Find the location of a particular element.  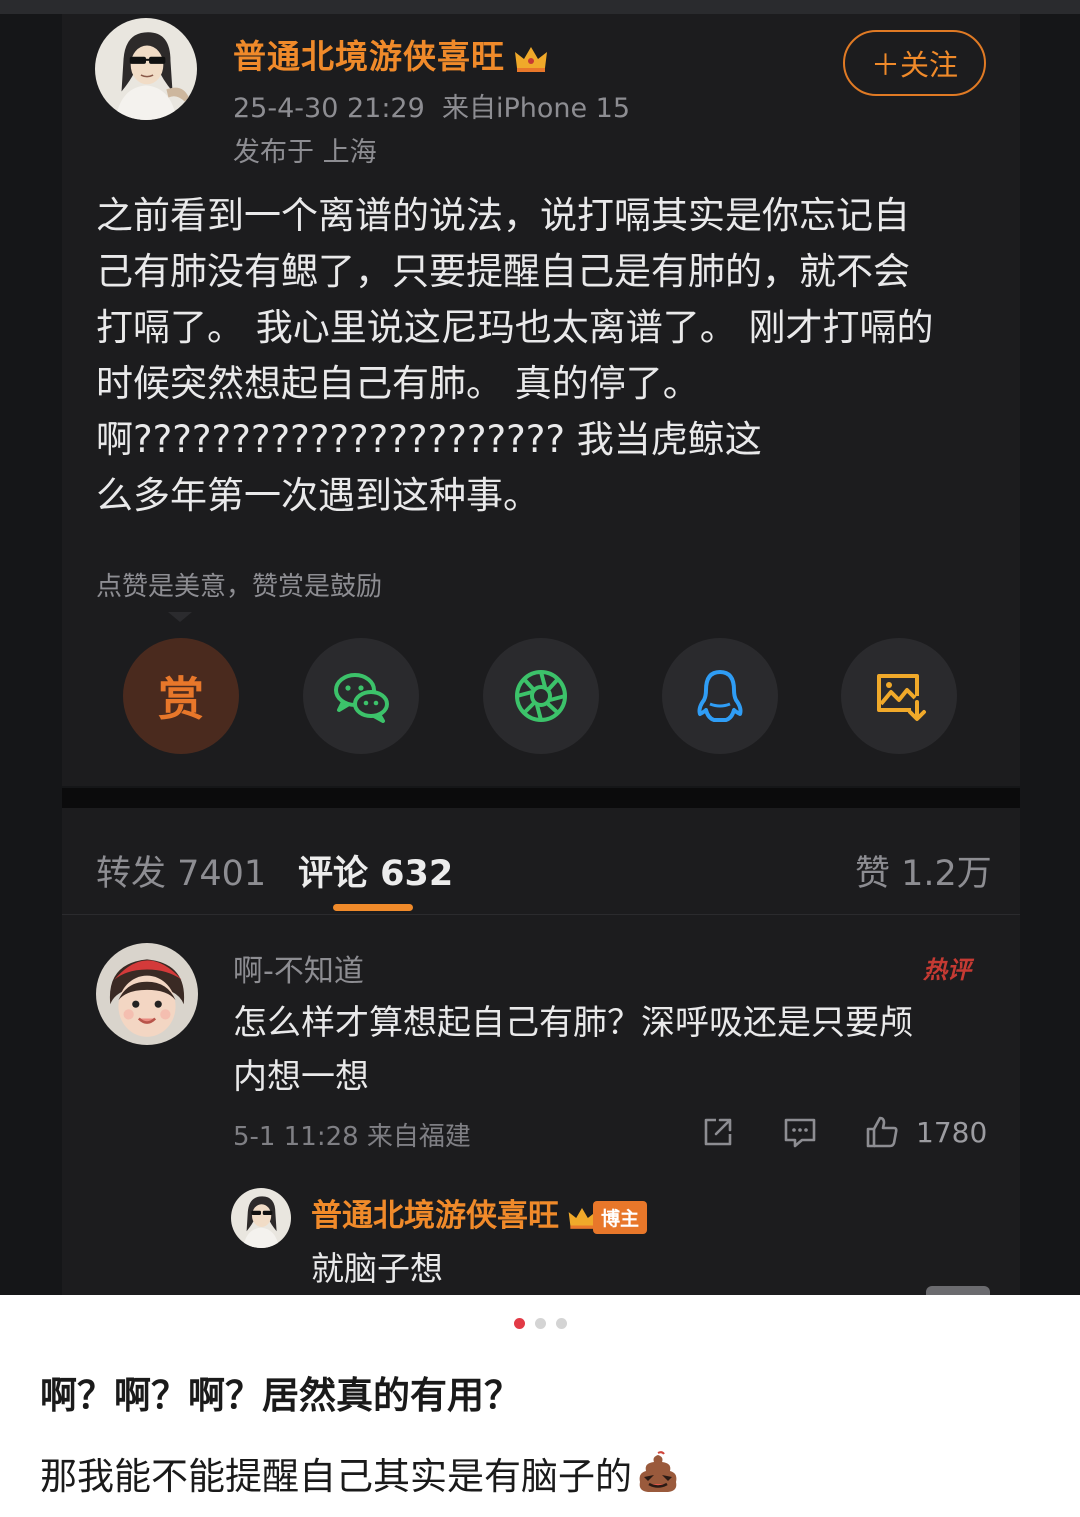

tab-repost: 转发 7401 is located at coordinates (181, 870).